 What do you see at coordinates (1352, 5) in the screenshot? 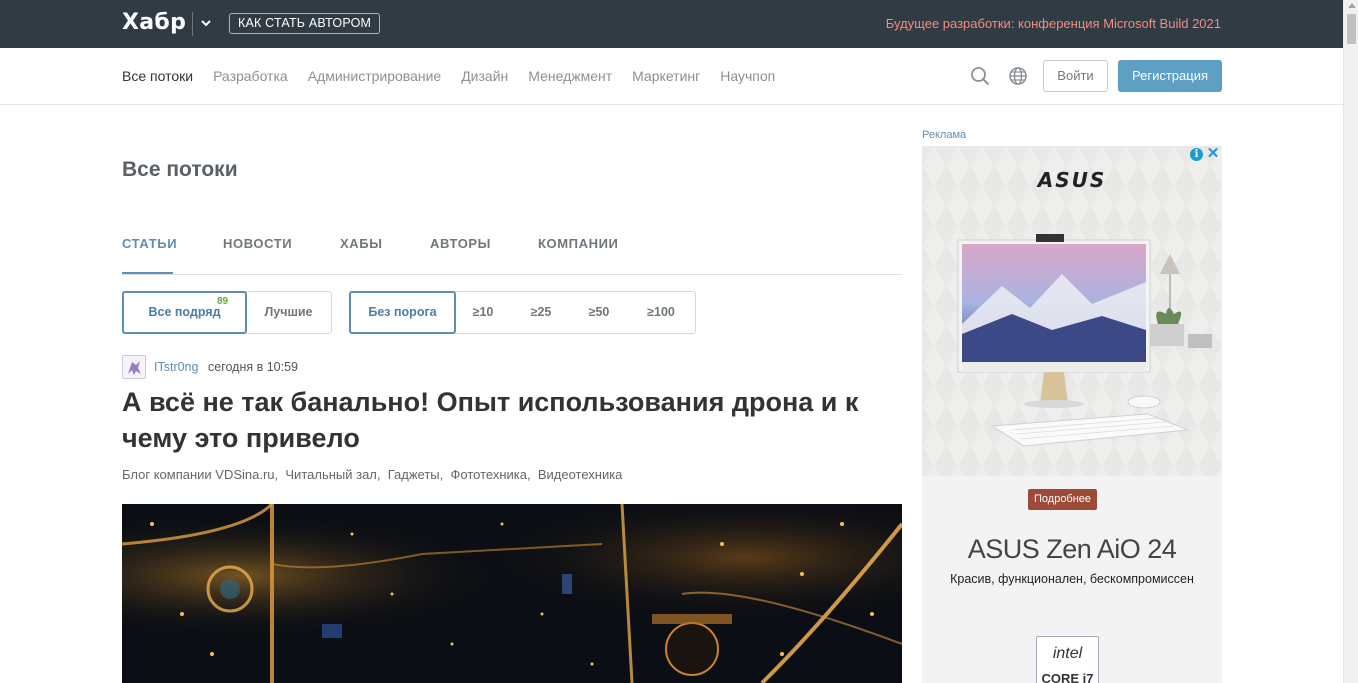
I see `scroll-up-arrow-icon` at bounding box center [1352, 5].